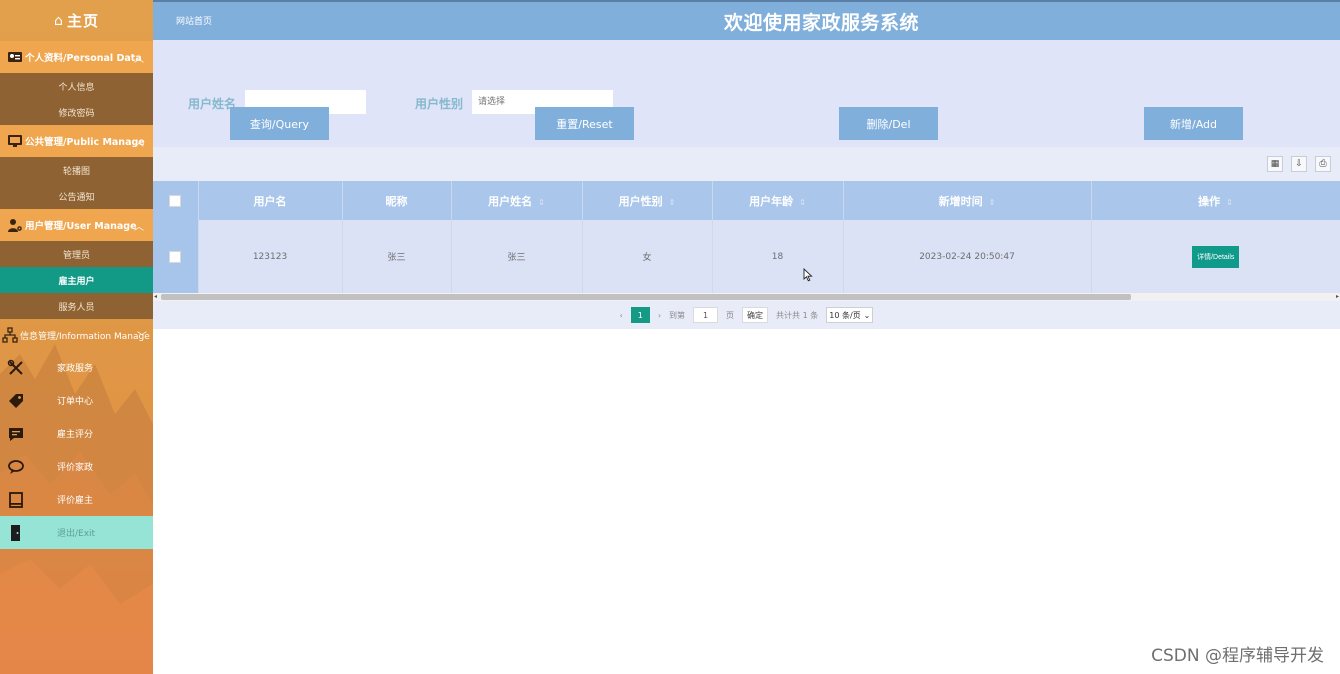  I want to click on page-number-current: 1, so click(640, 315).